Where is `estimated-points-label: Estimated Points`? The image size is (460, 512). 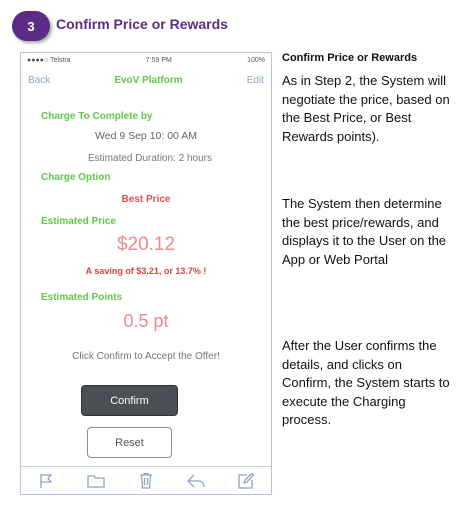
estimated-points-label: Estimated Points is located at coordinates (82, 297).